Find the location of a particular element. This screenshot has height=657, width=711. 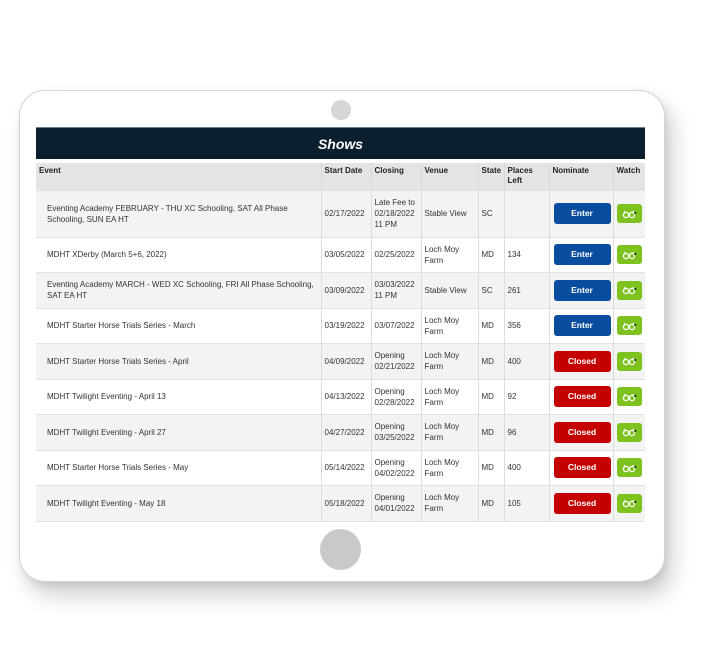

column-header-places-left: Places Left is located at coordinates (527, 177).